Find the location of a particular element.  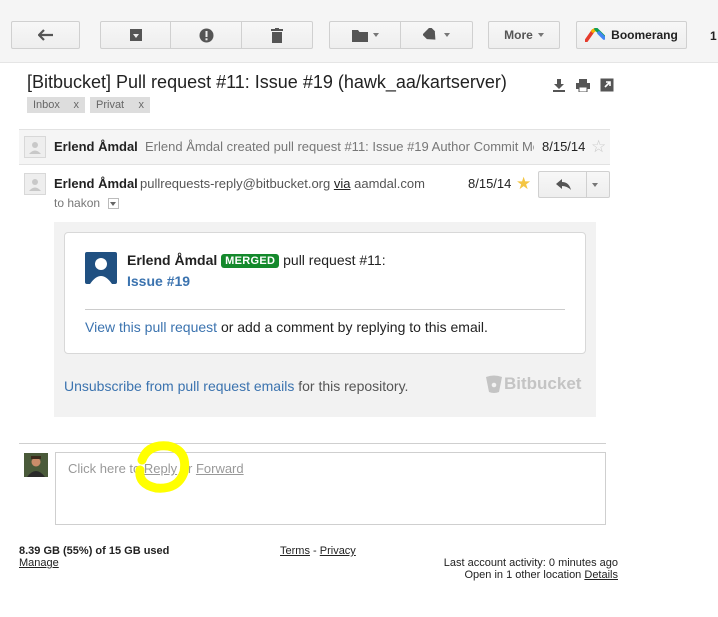

open-locations: Open in 1 other location Details is located at coordinates (542, 575).